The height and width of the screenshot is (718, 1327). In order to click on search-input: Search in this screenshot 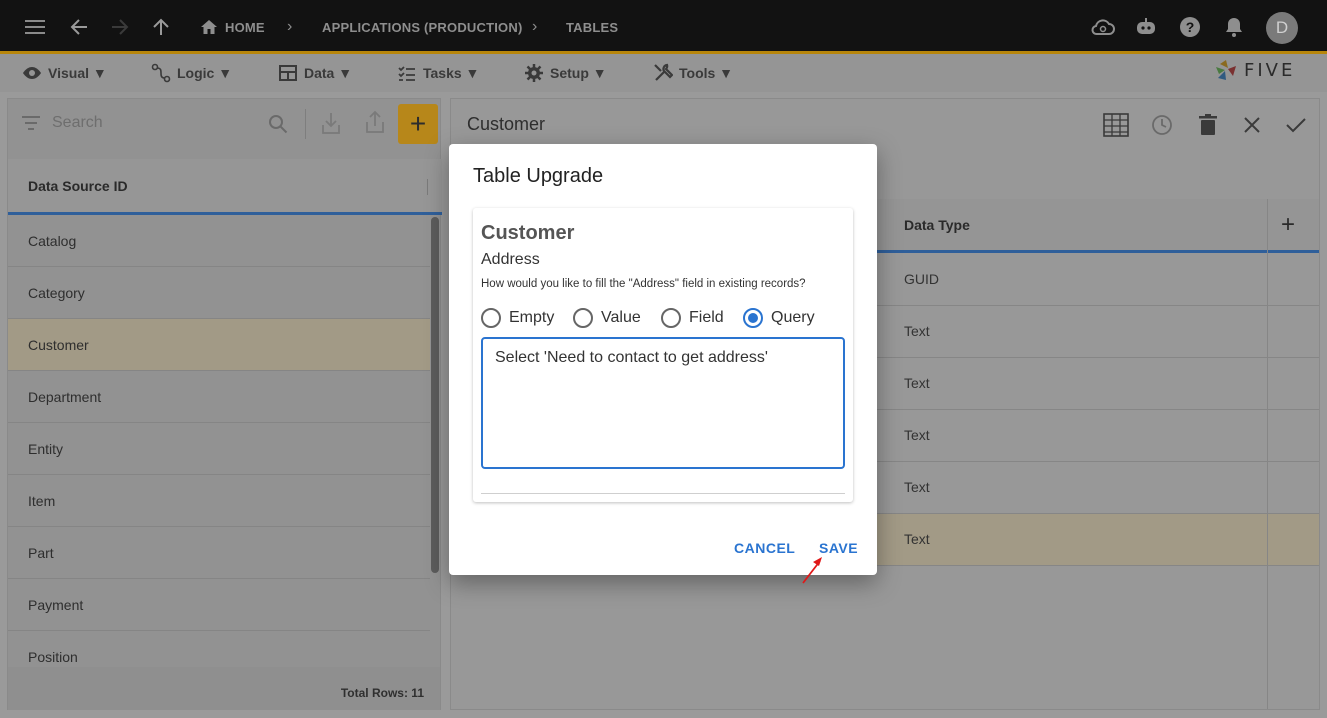, I will do `click(77, 123)`.